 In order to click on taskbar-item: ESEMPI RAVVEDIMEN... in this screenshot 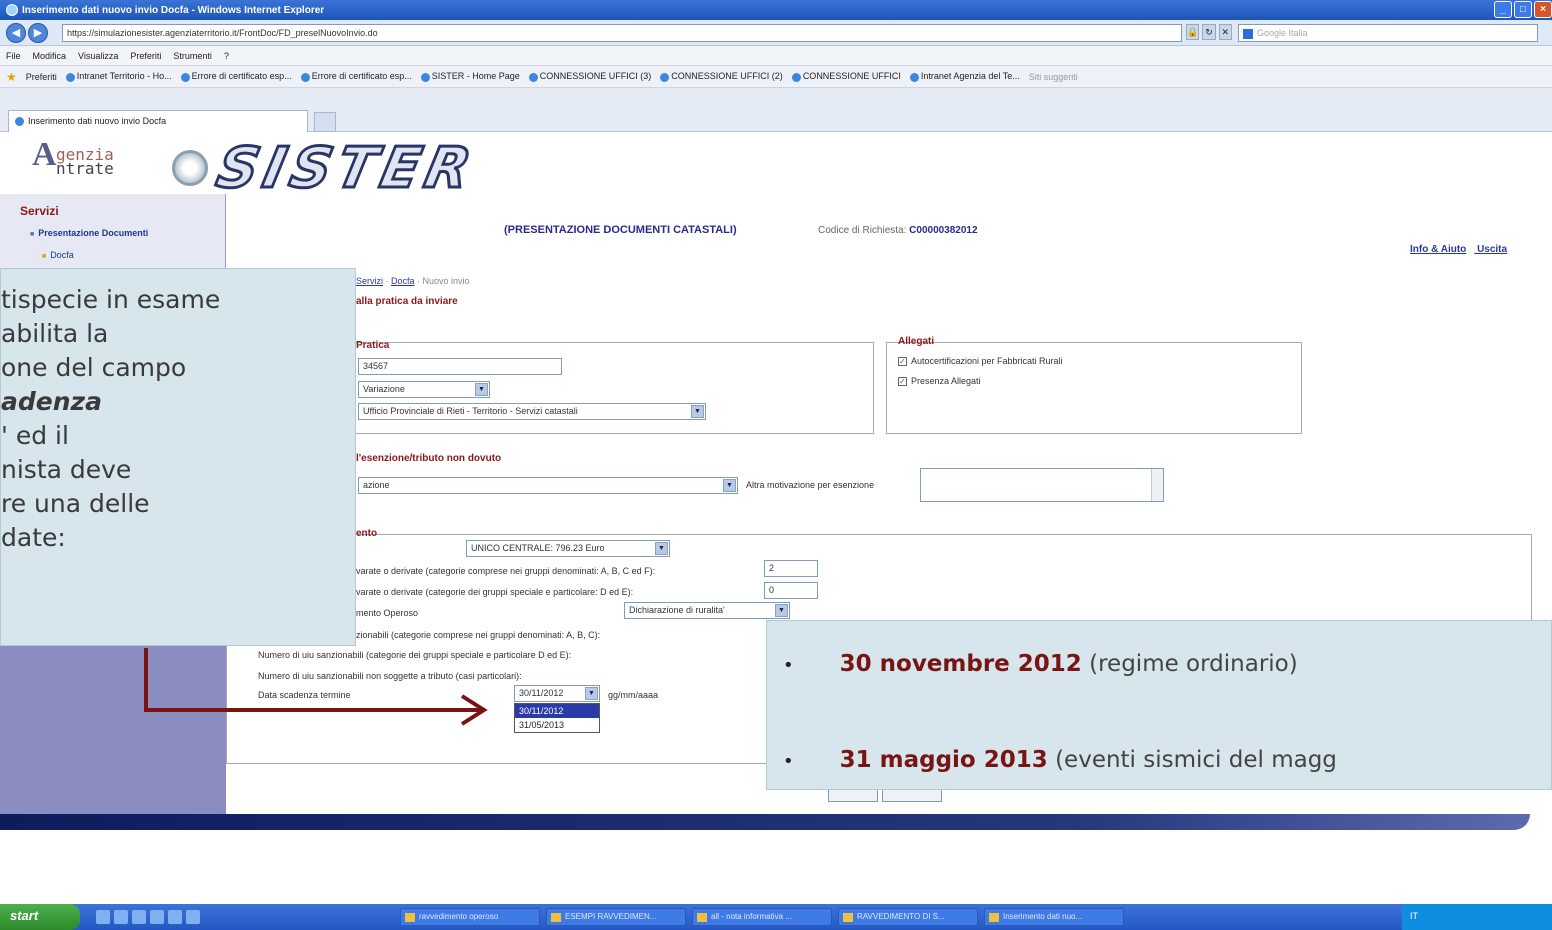, I will do `click(616, 917)`.